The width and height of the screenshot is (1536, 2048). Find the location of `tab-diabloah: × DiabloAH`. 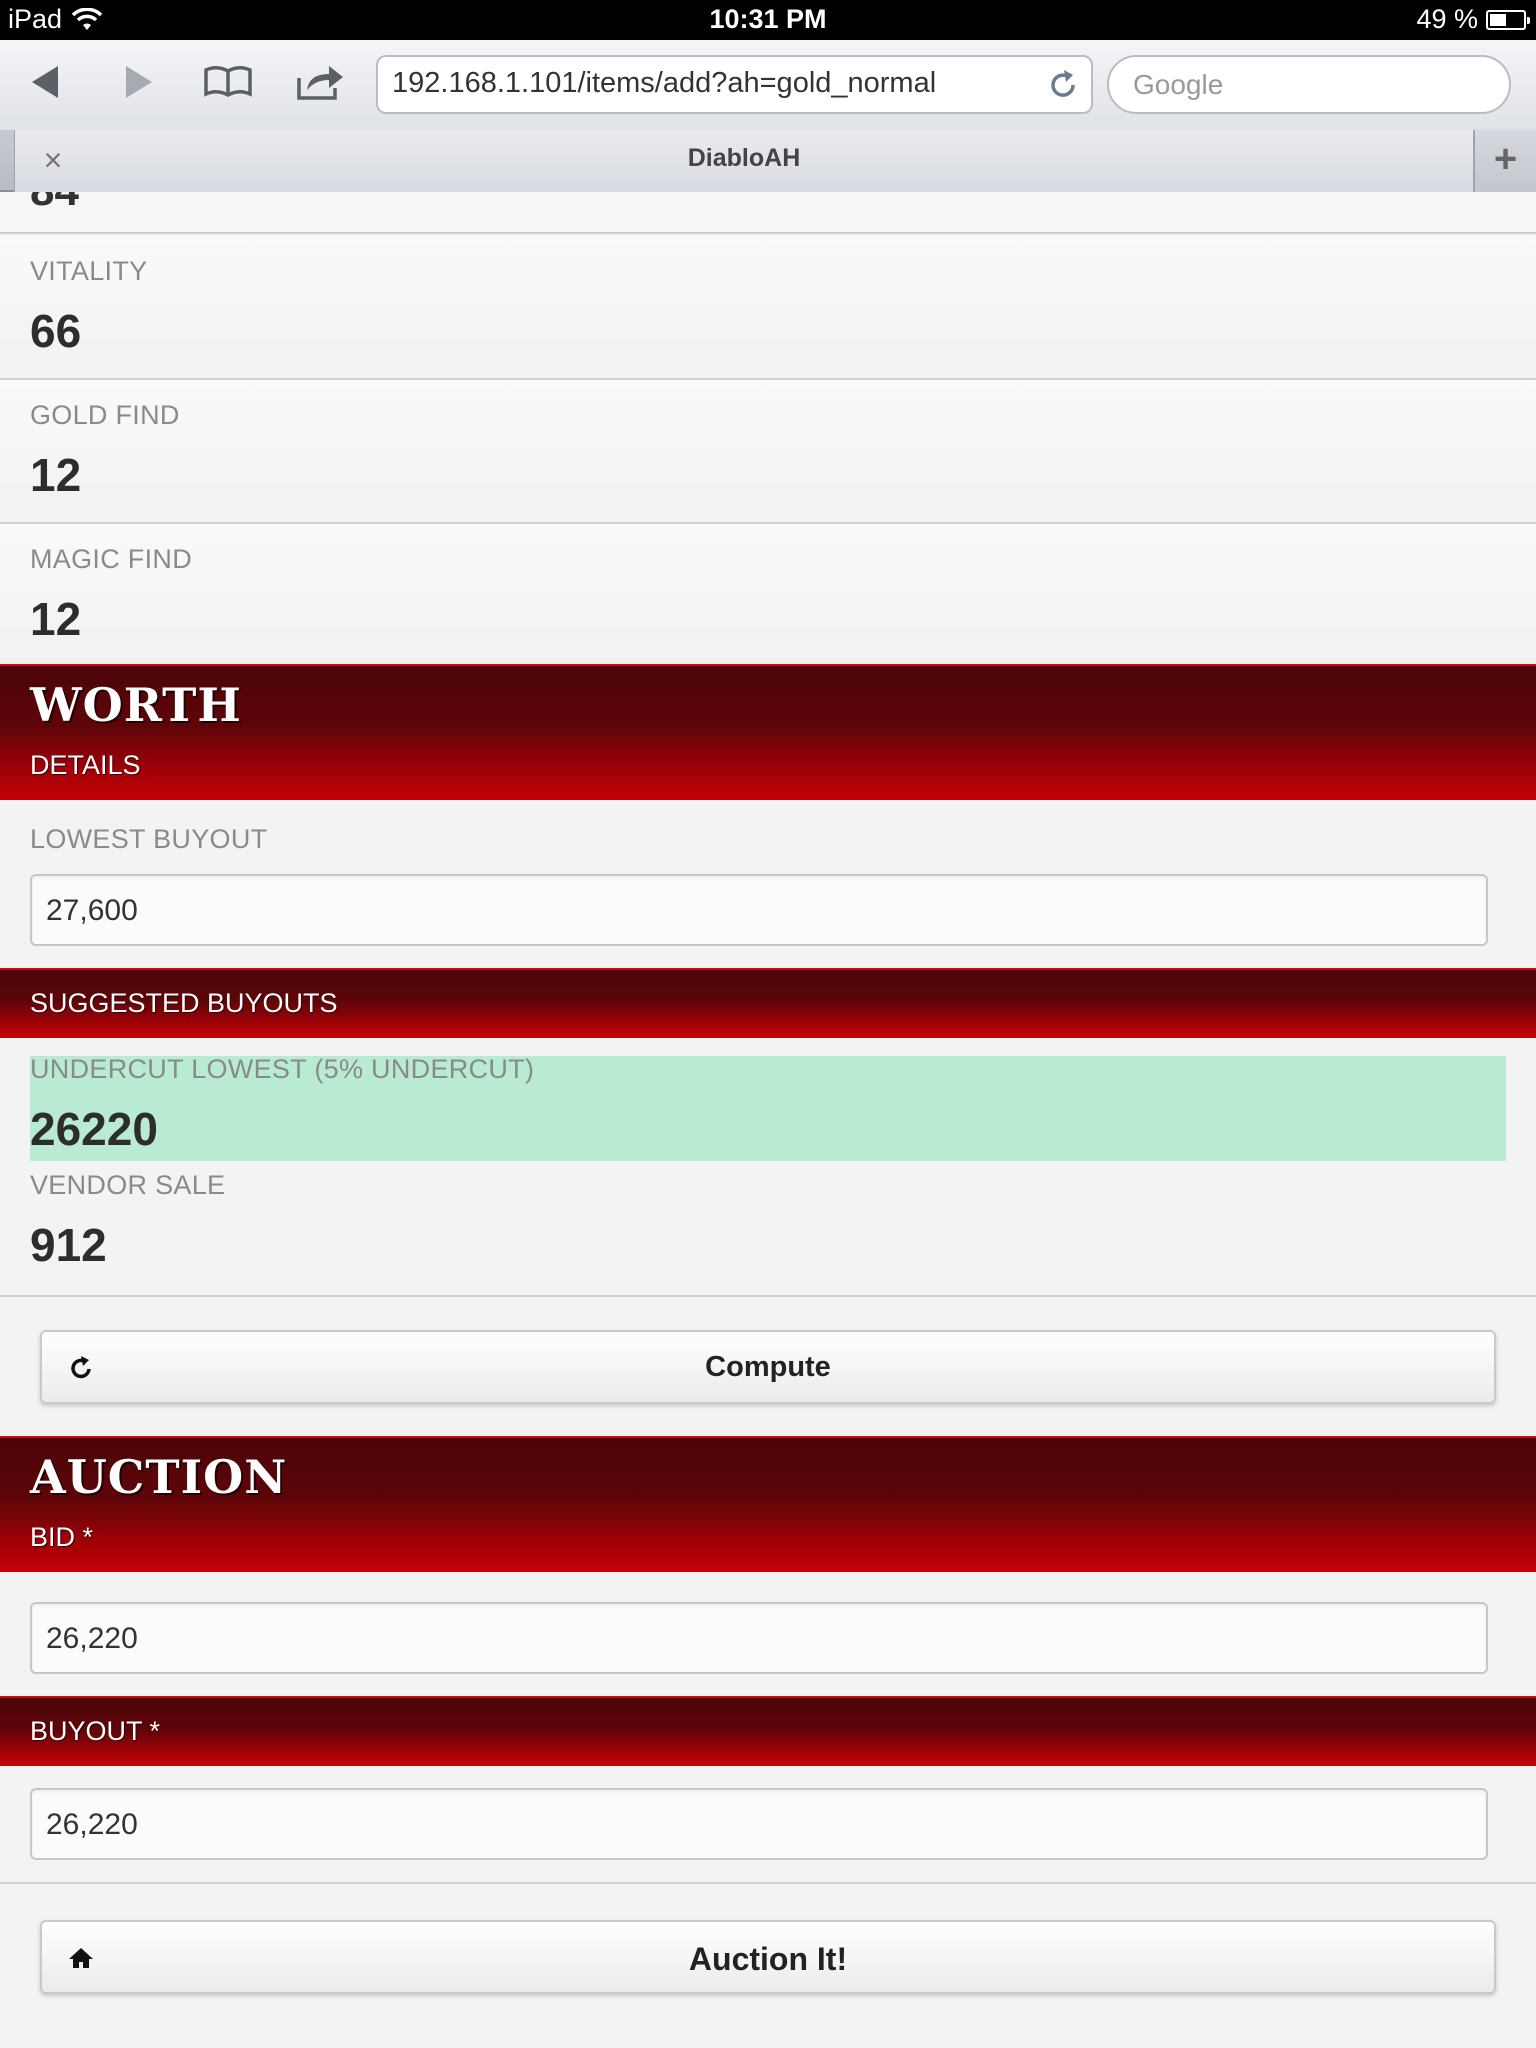

tab-diabloah: × DiabloAH is located at coordinates (744, 161).